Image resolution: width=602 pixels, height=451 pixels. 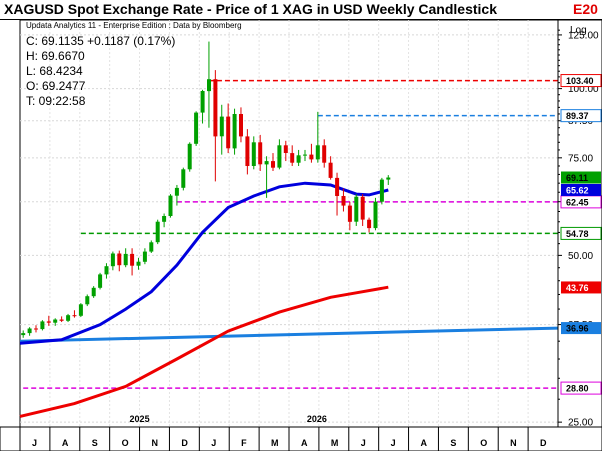 What do you see at coordinates (577, 389) in the screenshot?
I see `level-label: 28.80` at bounding box center [577, 389].